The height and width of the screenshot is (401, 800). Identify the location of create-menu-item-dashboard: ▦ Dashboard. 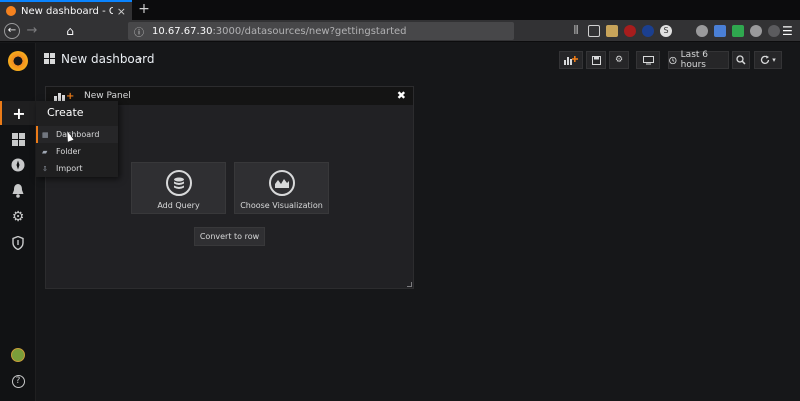
(77, 134).